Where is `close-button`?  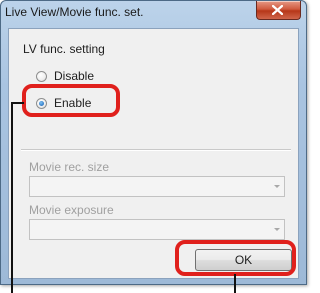 close-button is located at coordinates (278, 10).